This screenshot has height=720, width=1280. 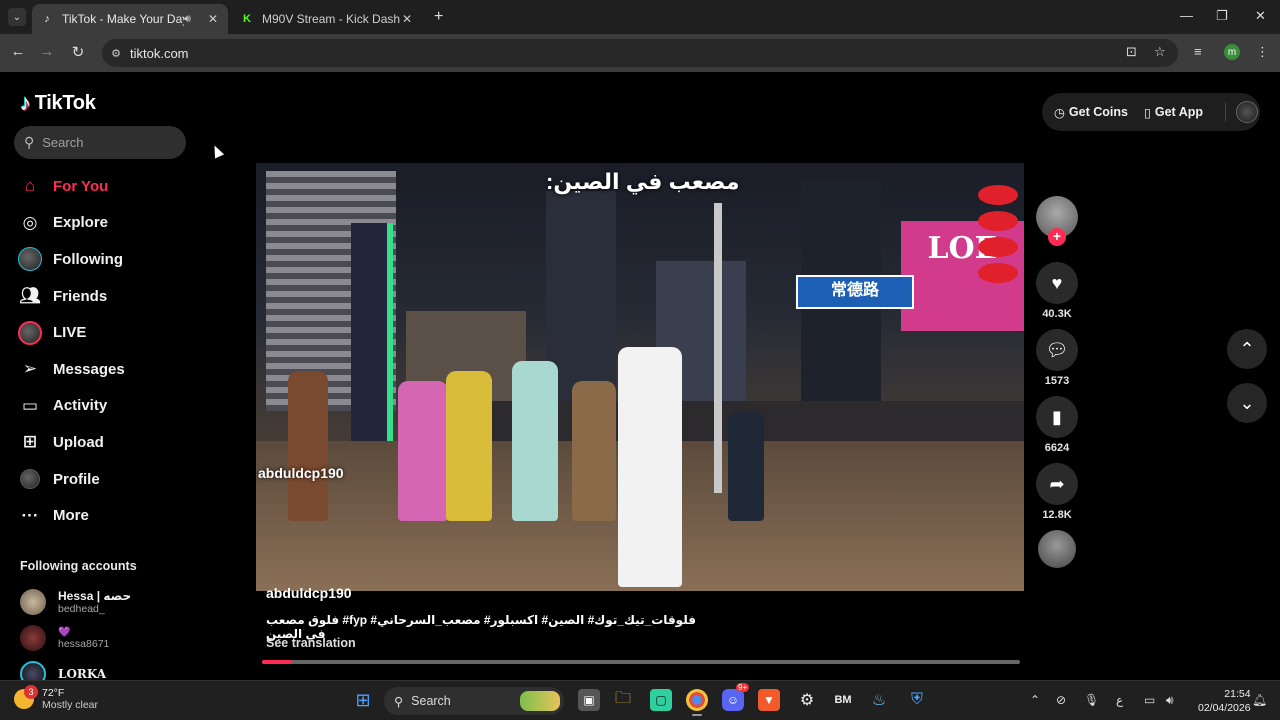 I want to click on tab-search-button: ⌄, so click(x=17, y=17).